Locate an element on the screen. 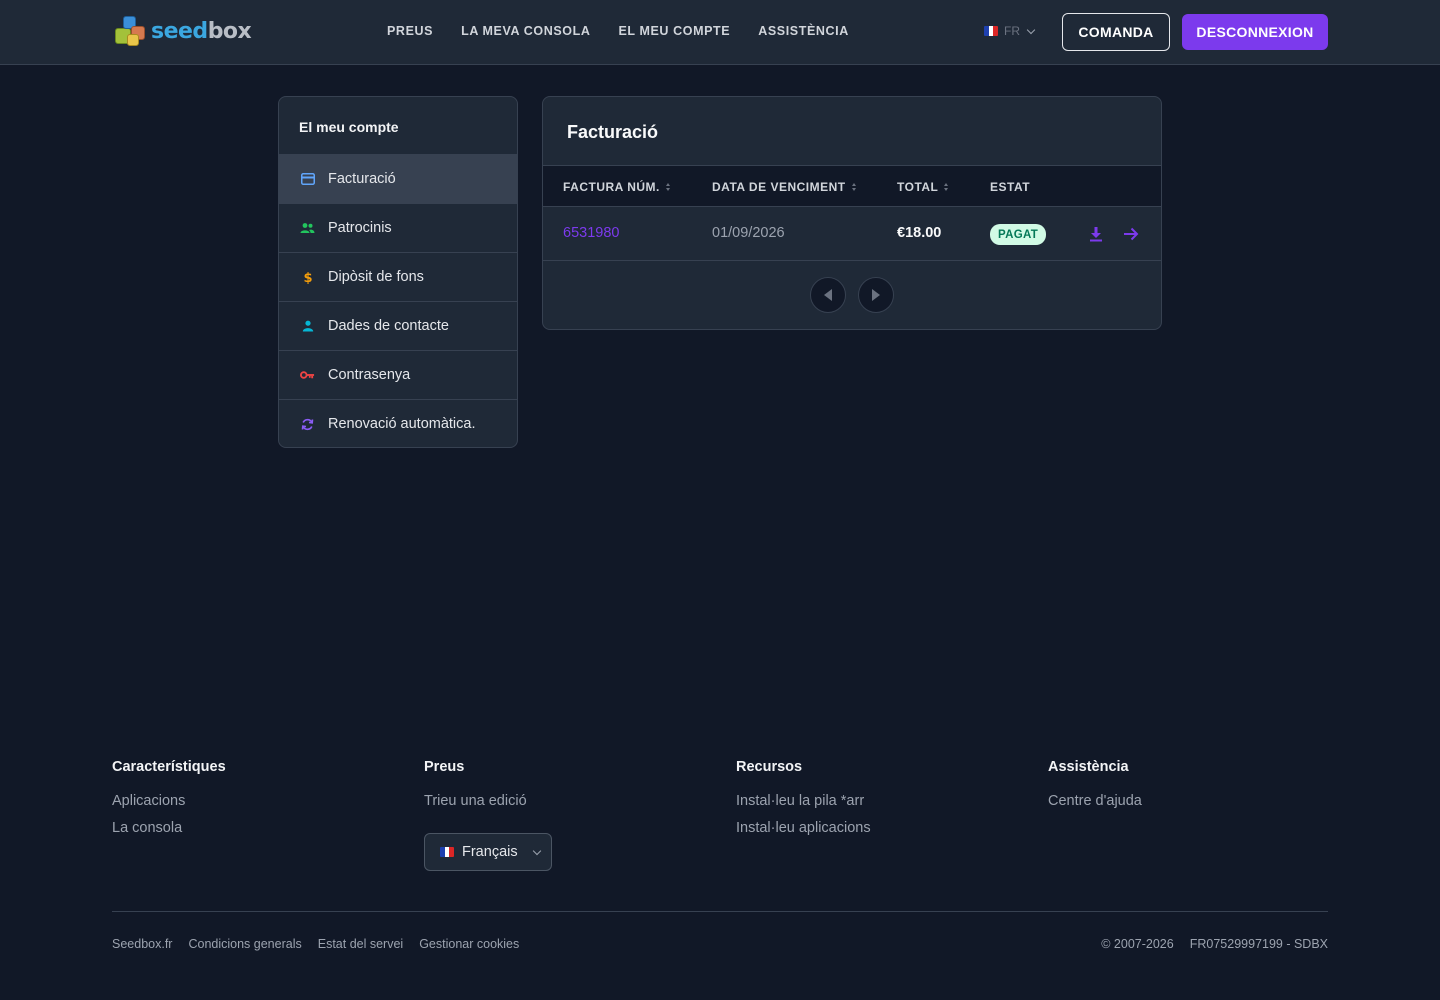 This screenshot has width=1440, height=1000. footer-column-title: Característiques is located at coordinates (169, 767).